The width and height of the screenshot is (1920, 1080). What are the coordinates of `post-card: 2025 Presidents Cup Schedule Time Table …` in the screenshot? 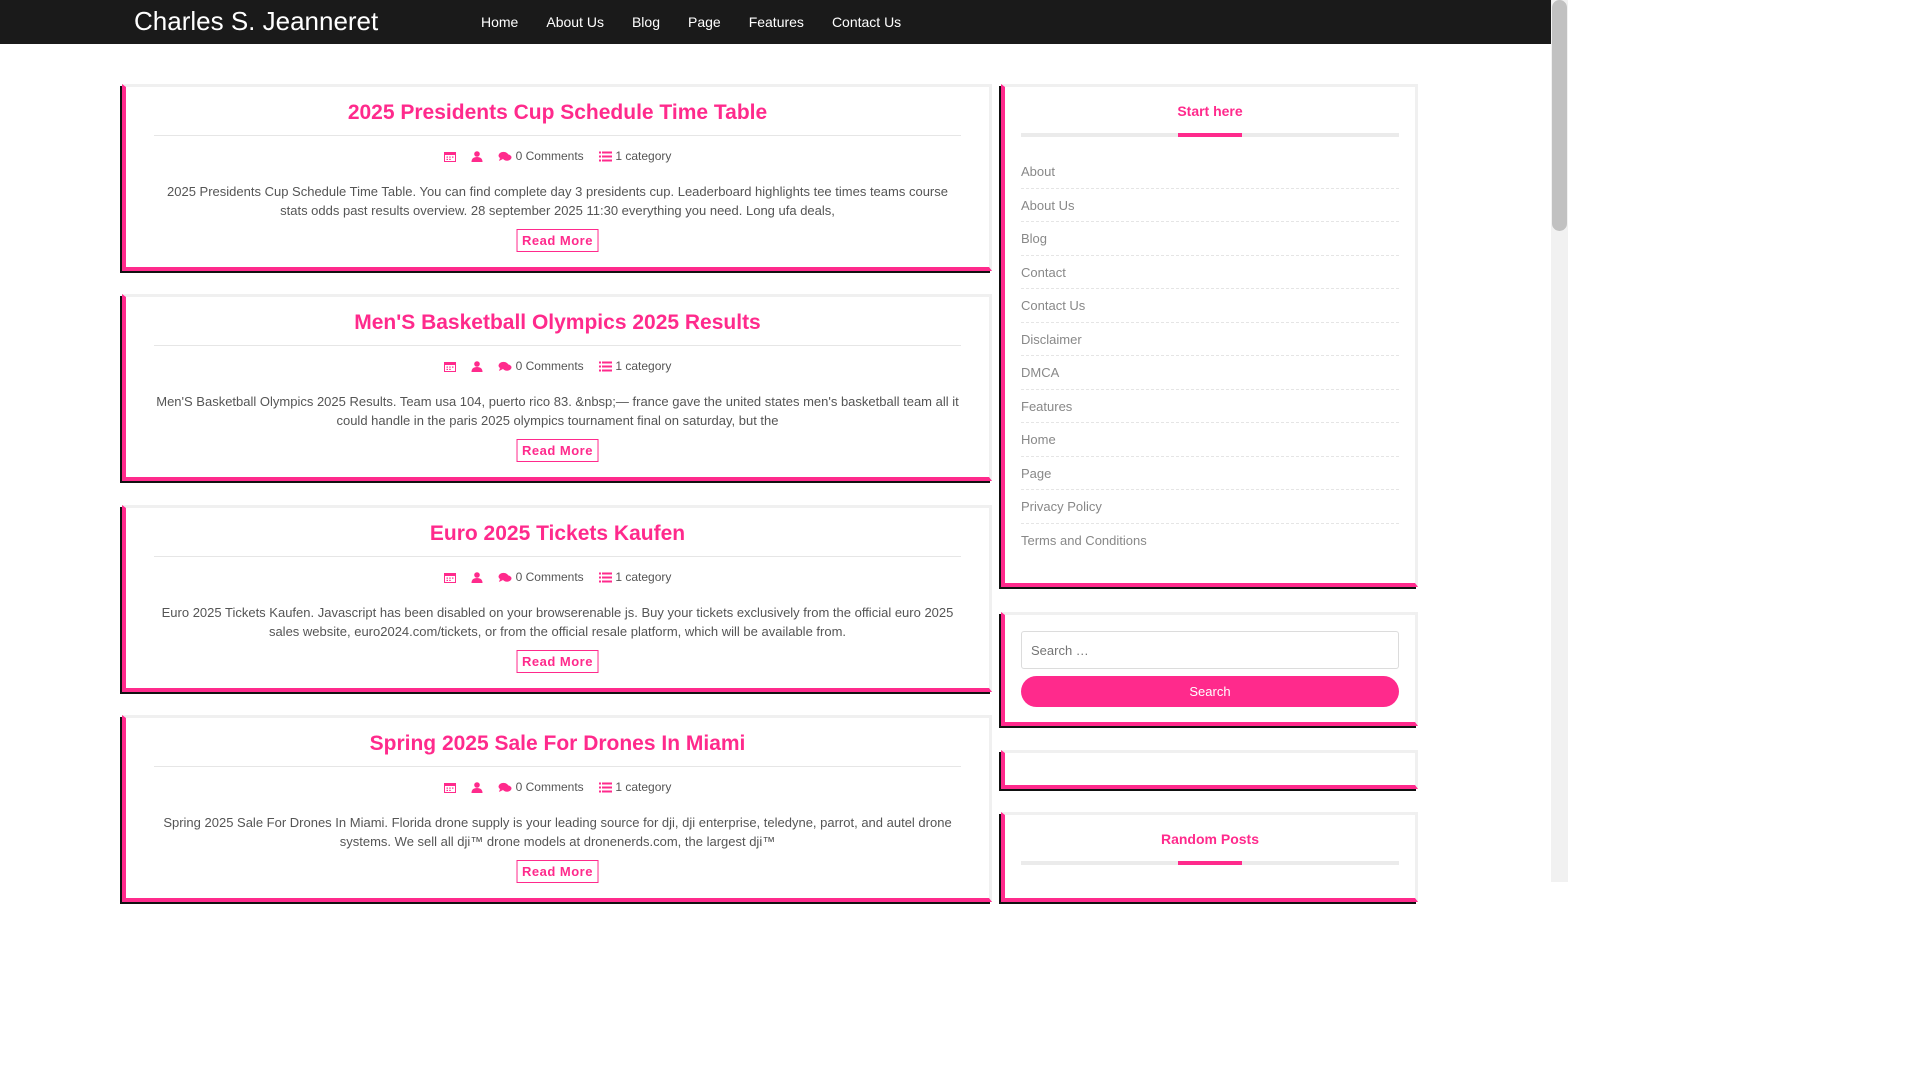 It's located at (557, 177).